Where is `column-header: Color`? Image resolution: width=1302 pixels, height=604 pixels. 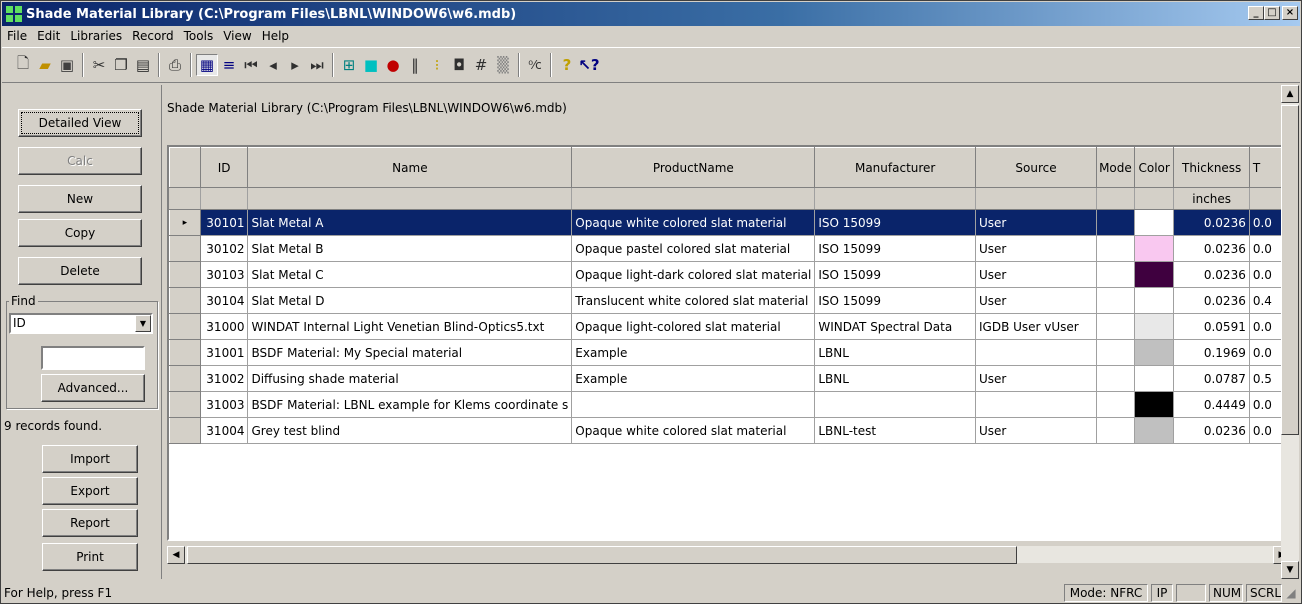 column-header: Color is located at coordinates (1154, 167).